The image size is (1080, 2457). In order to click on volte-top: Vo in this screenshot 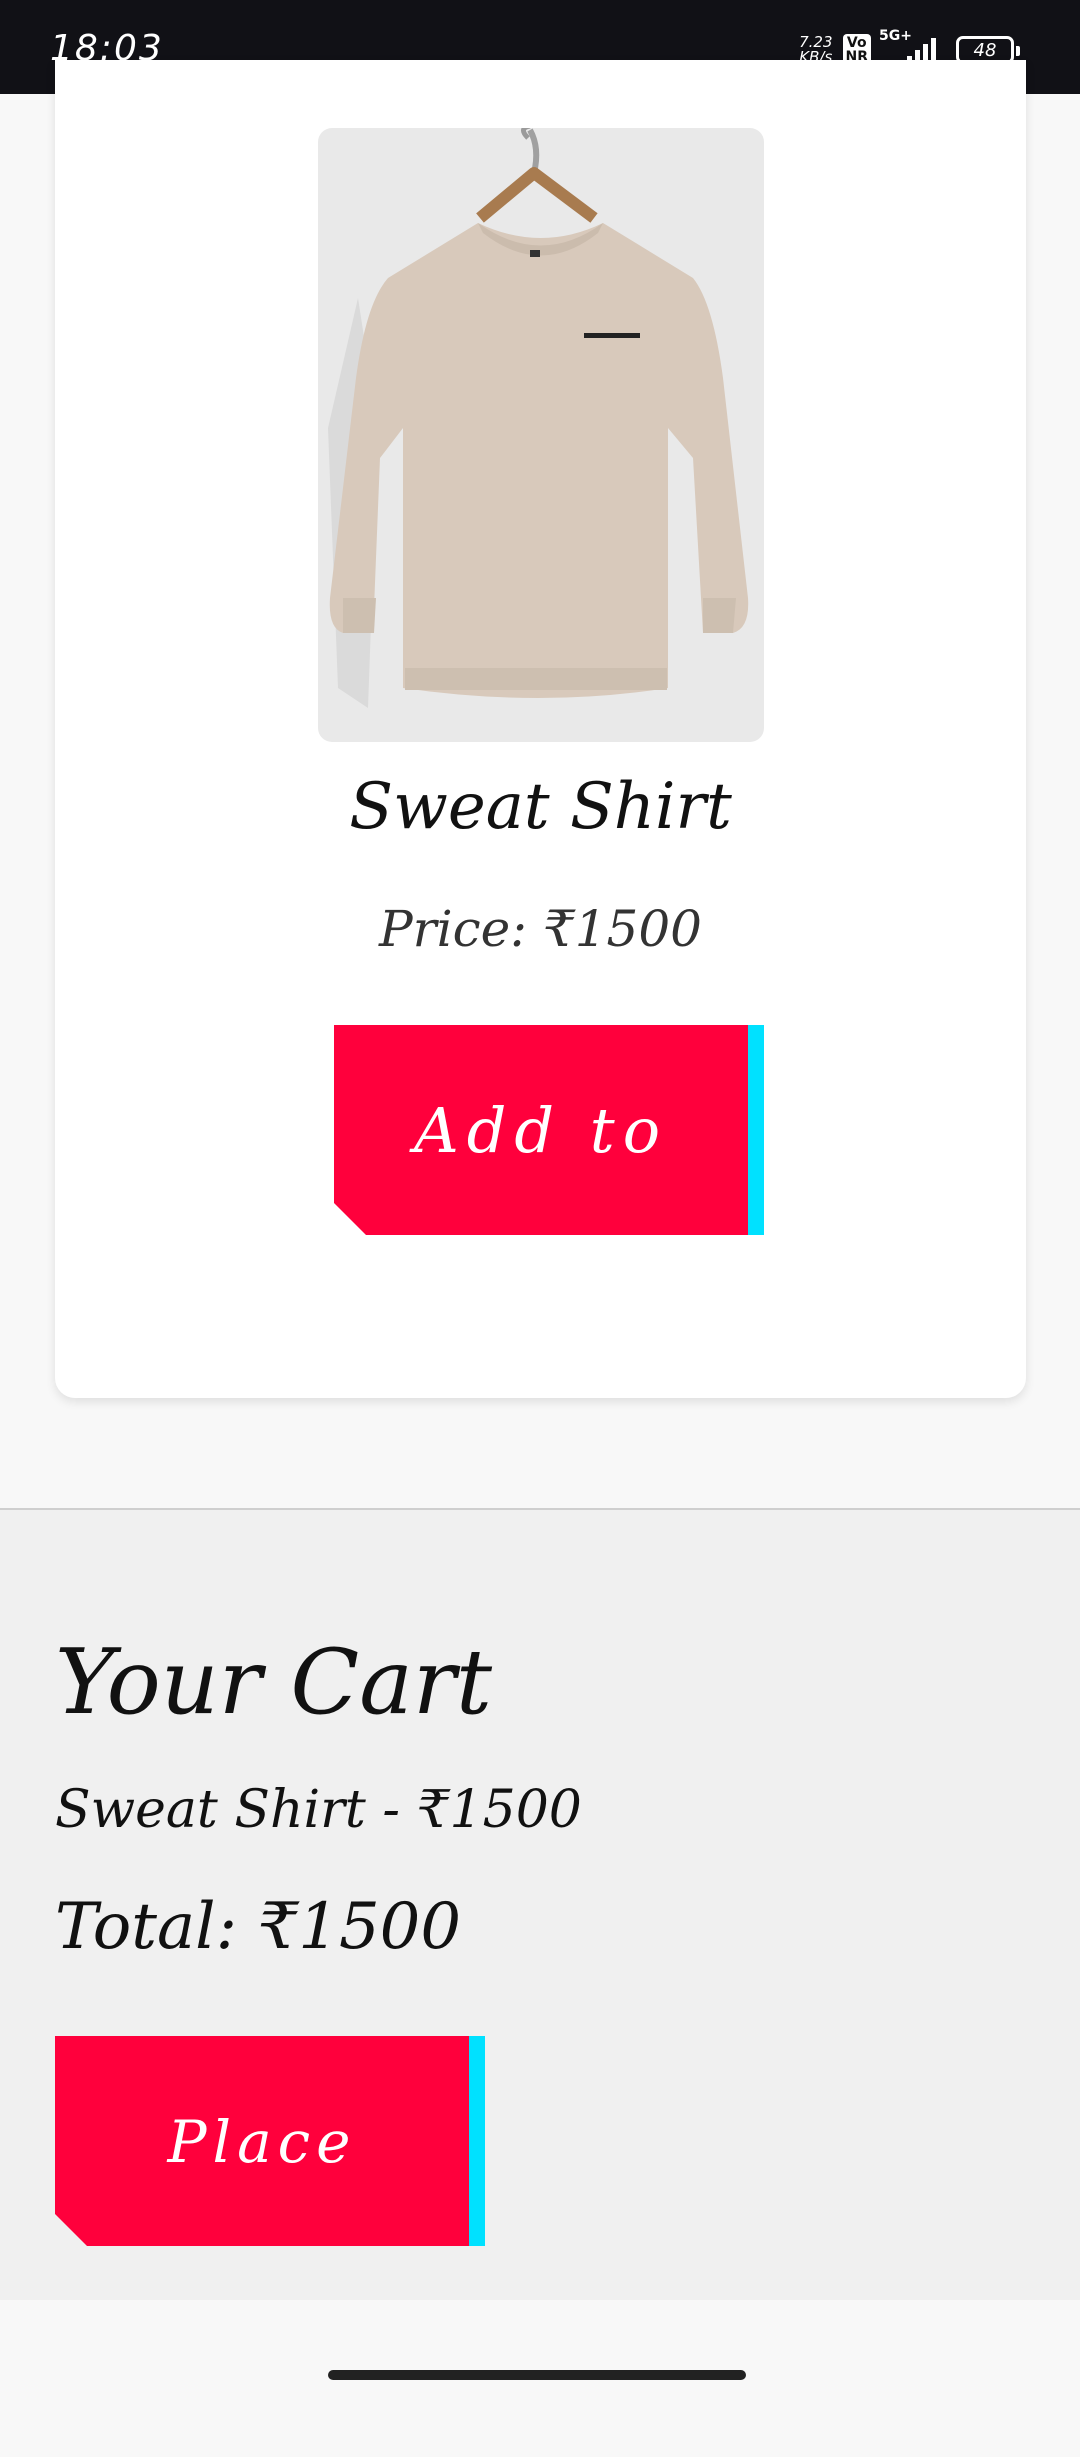, I will do `click(856, 43)`.